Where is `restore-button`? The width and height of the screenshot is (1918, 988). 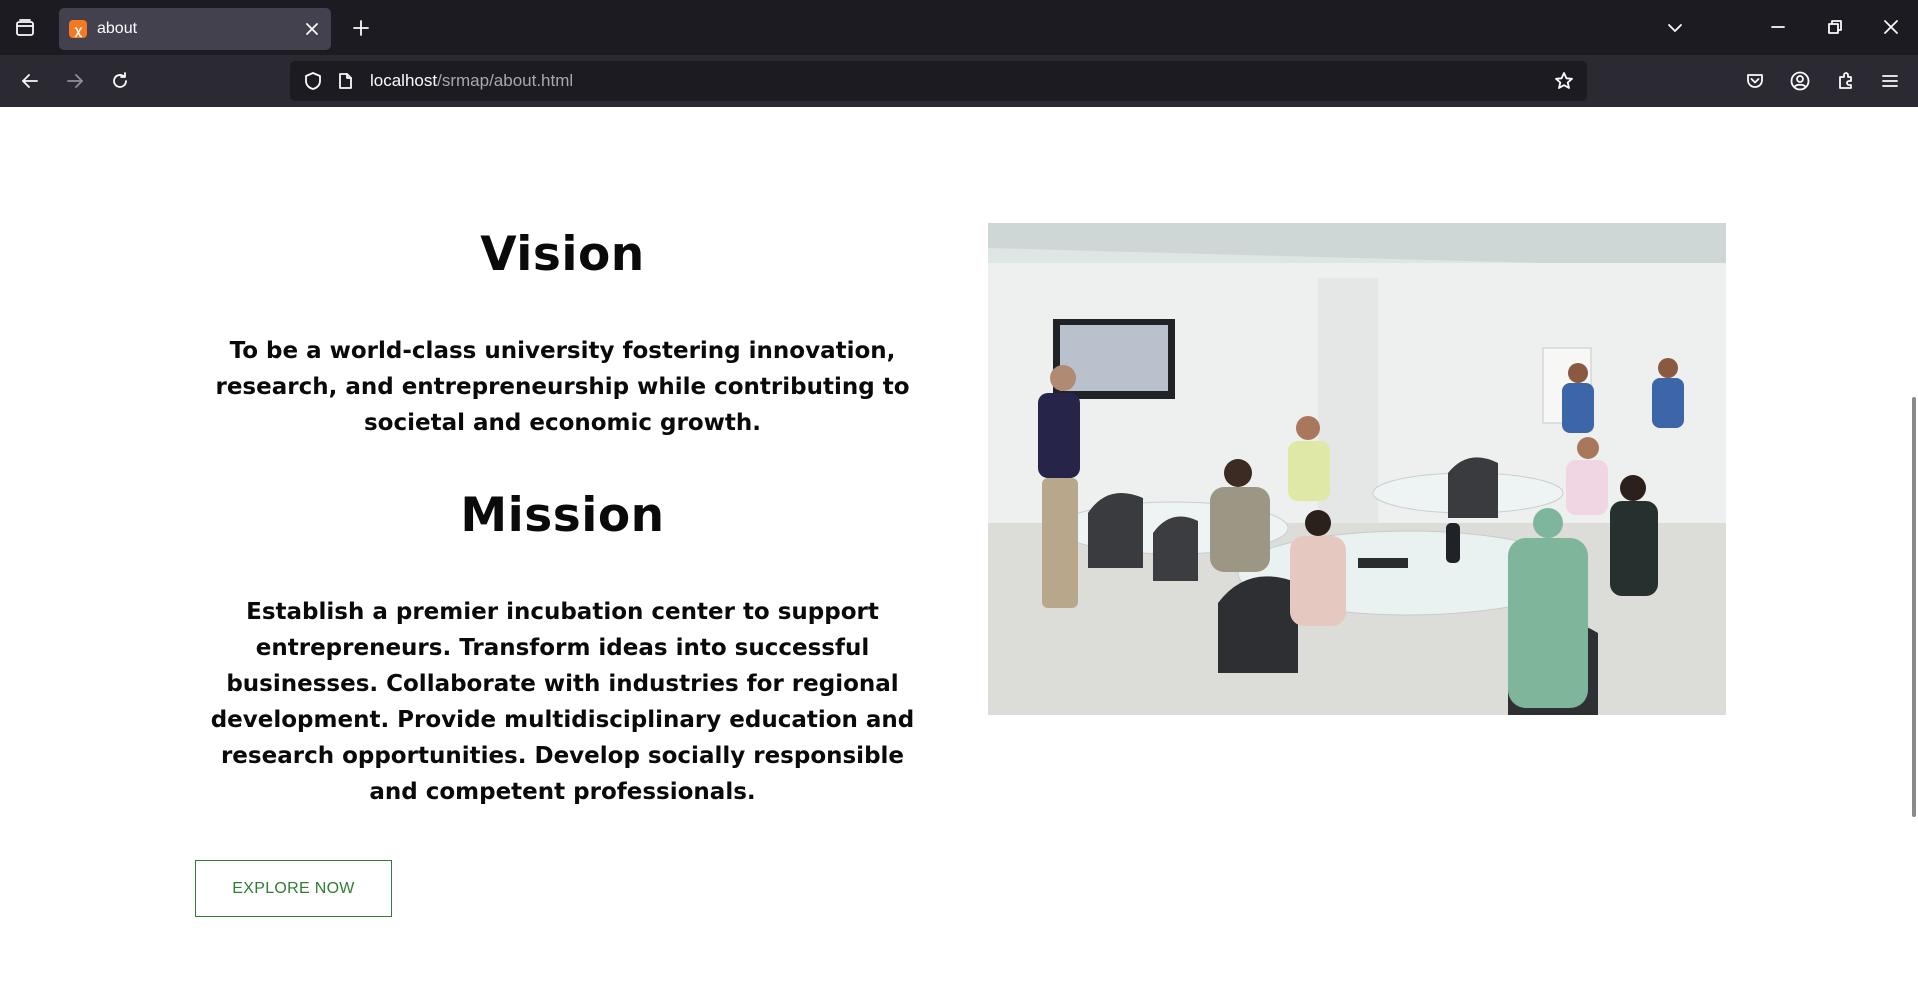 restore-button is located at coordinates (1835, 27).